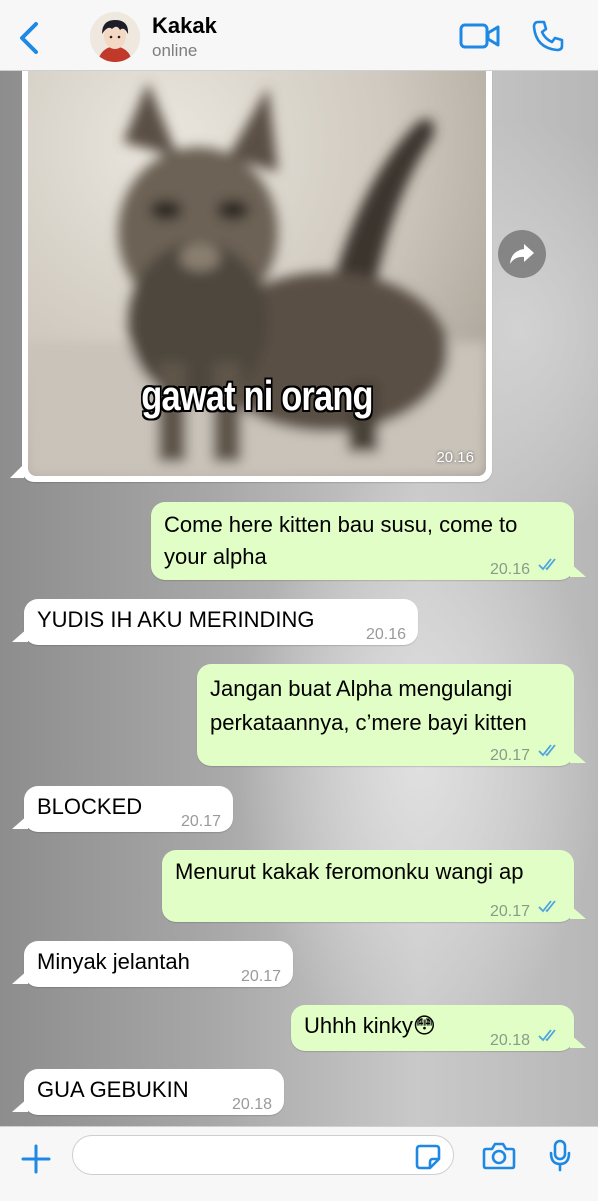 The image size is (598, 1201). What do you see at coordinates (90, 806) in the screenshot?
I see `message-text: BLOCKED` at bounding box center [90, 806].